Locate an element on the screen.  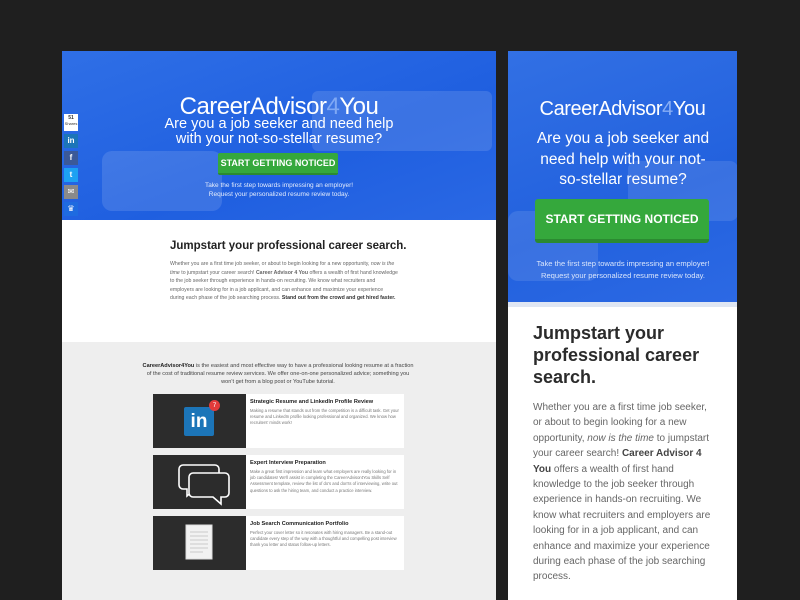
linkedin-thumb: in 7 is located at coordinates (199, 421).